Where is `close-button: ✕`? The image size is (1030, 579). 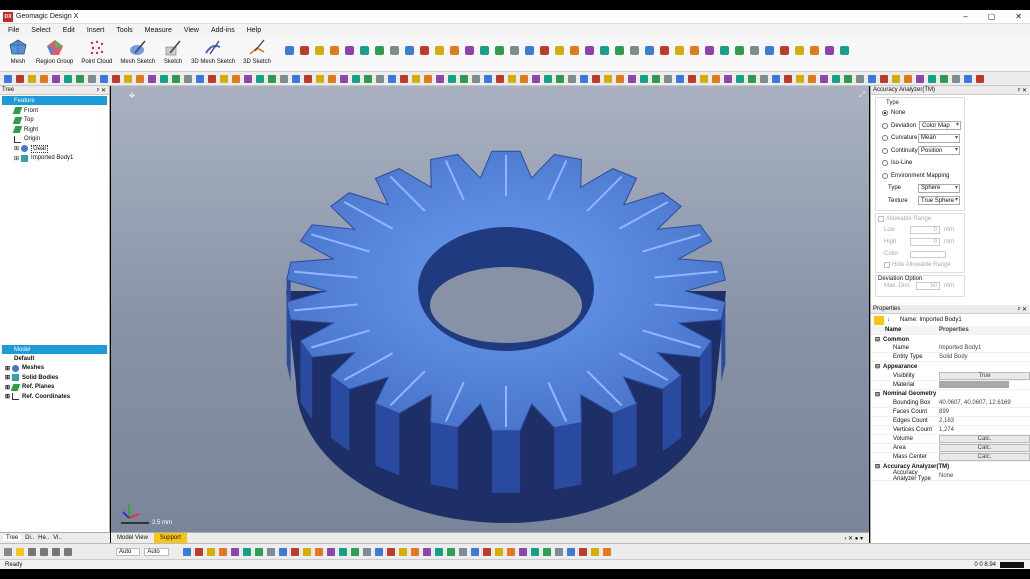
close-button: ✕ is located at coordinates (1018, 16).